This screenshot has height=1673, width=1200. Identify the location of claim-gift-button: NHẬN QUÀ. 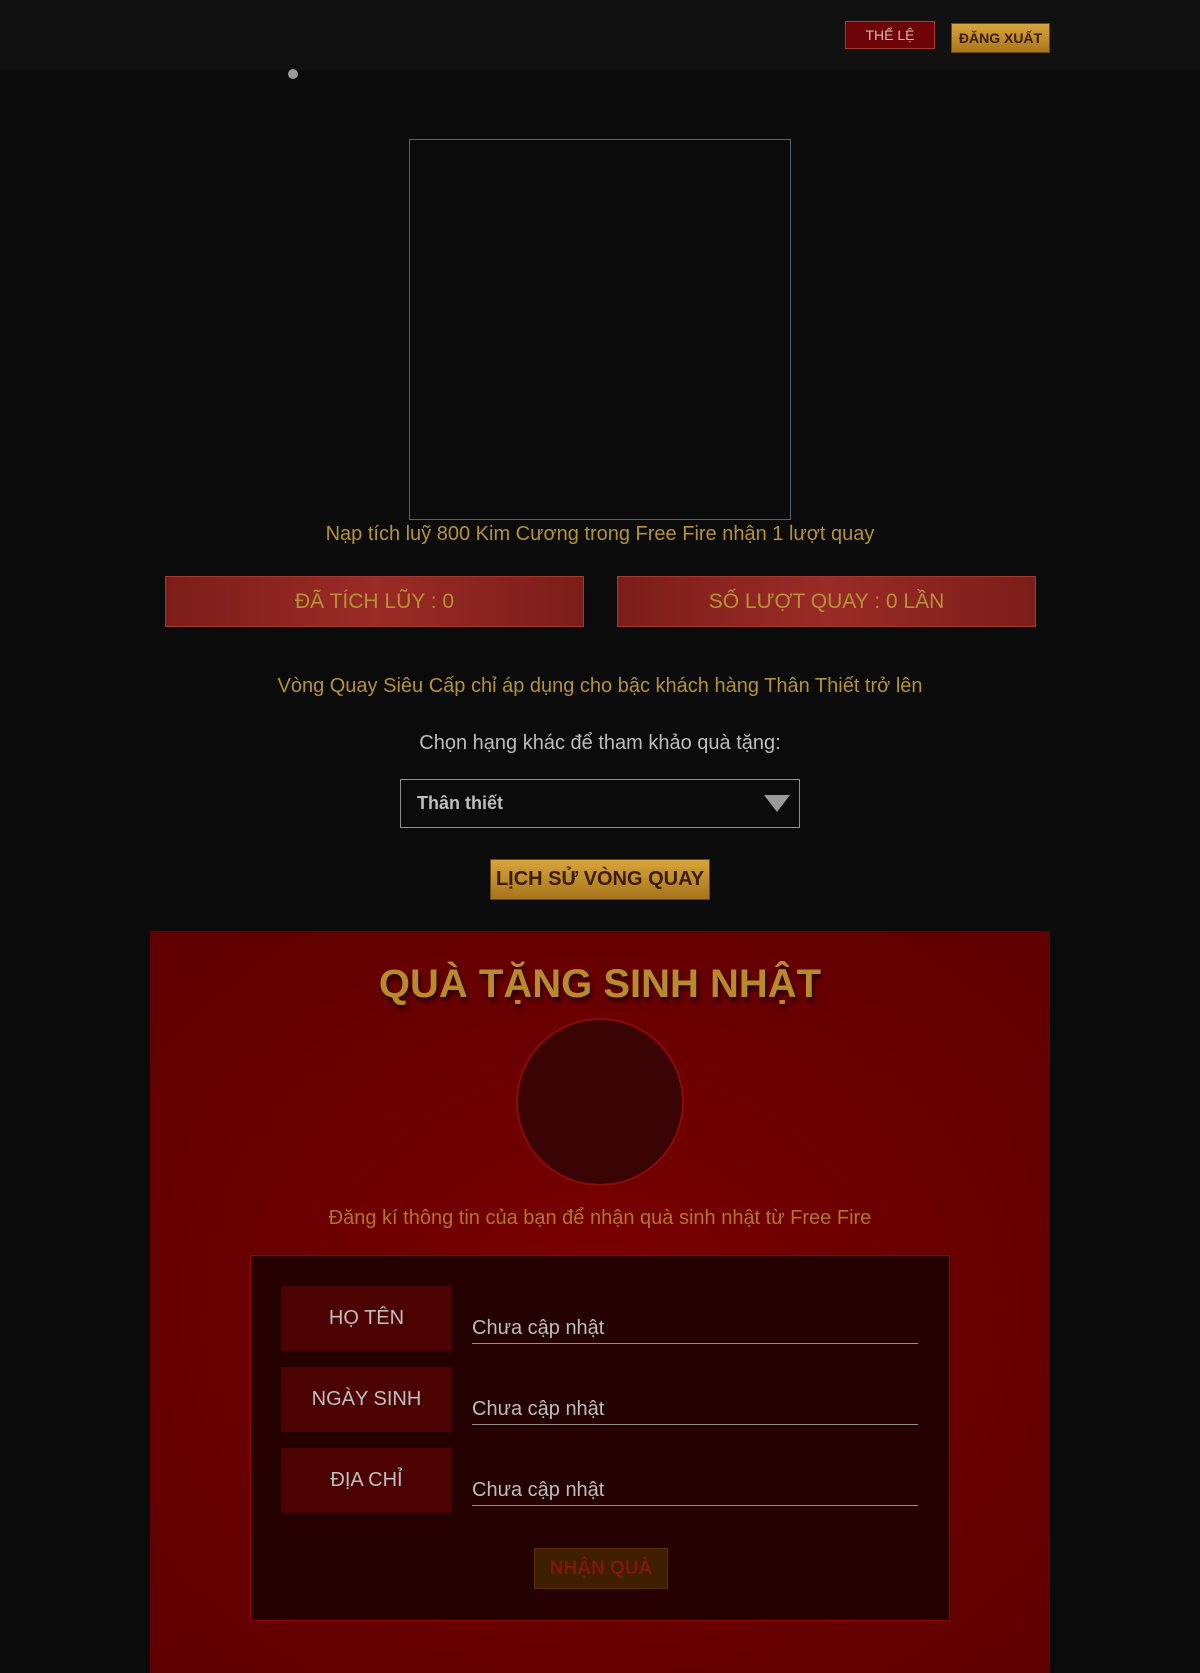
(601, 1568).